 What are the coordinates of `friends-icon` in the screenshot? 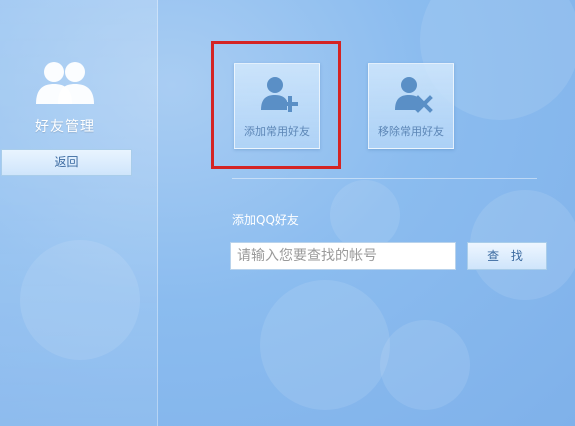 It's located at (65, 83).